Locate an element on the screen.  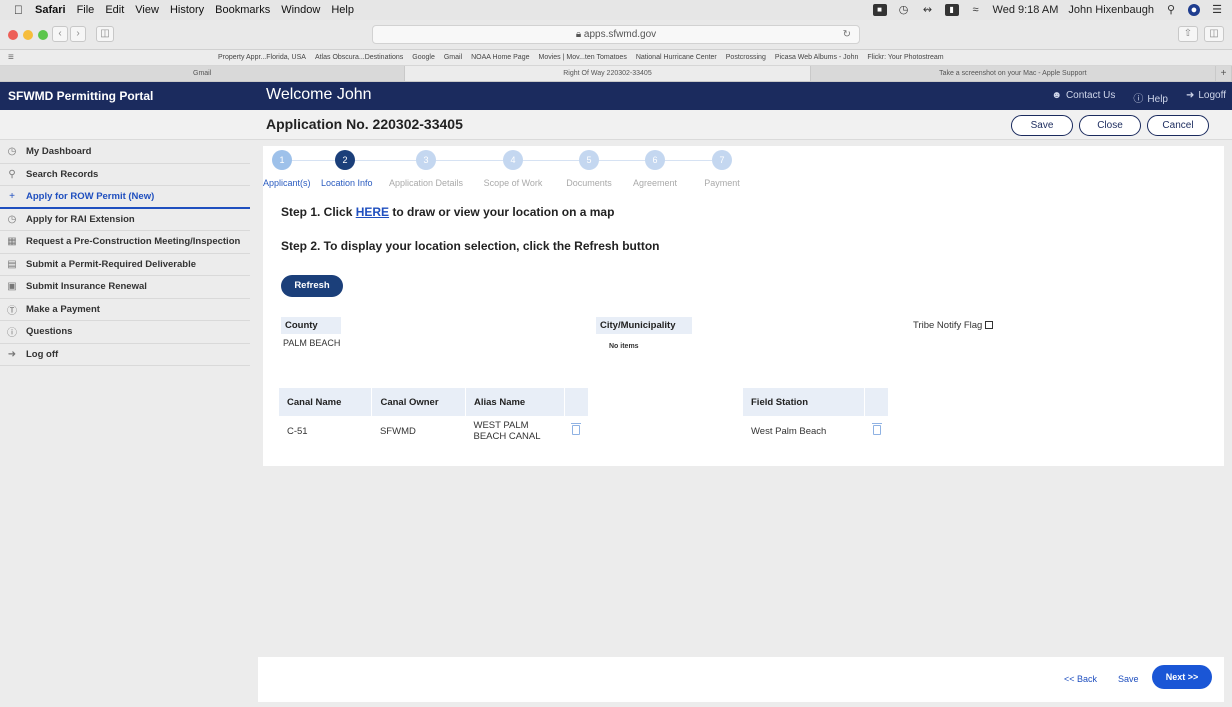
new-tab-icon: + is located at coordinates (1224, 73).